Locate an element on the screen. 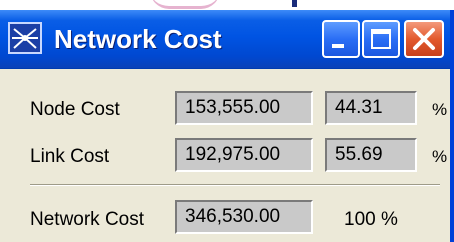  node-cost-value: 153,555.00 is located at coordinates (244, 108).